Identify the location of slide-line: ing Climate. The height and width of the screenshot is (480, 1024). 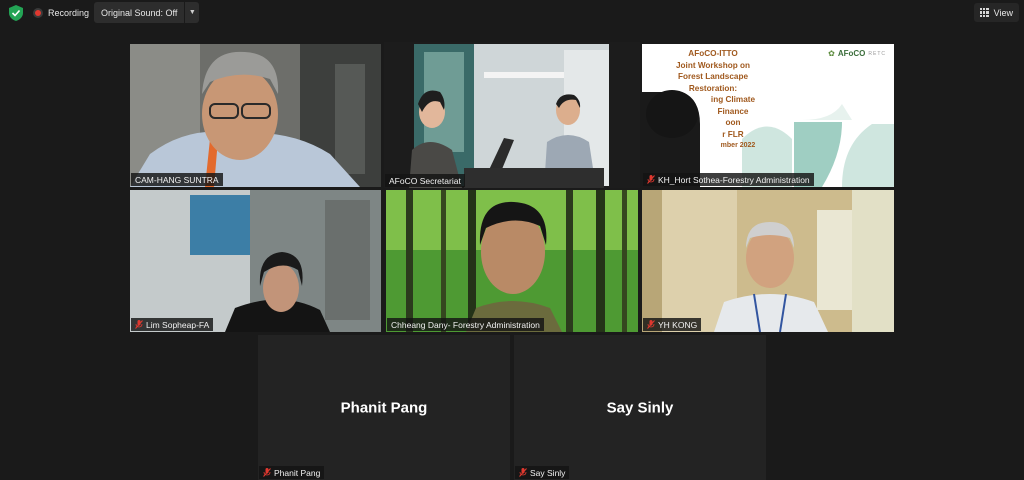
(733, 99).